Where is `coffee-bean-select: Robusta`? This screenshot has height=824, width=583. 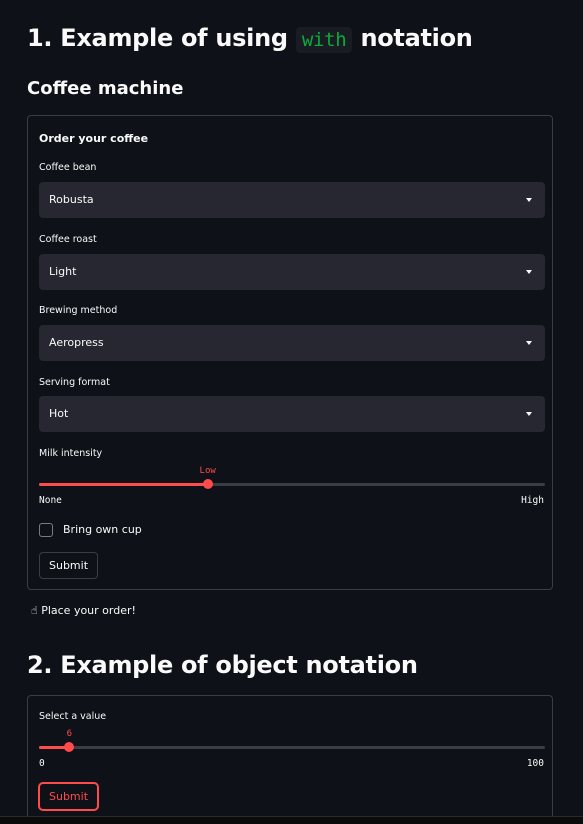 coffee-bean-select: Robusta is located at coordinates (292, 200).